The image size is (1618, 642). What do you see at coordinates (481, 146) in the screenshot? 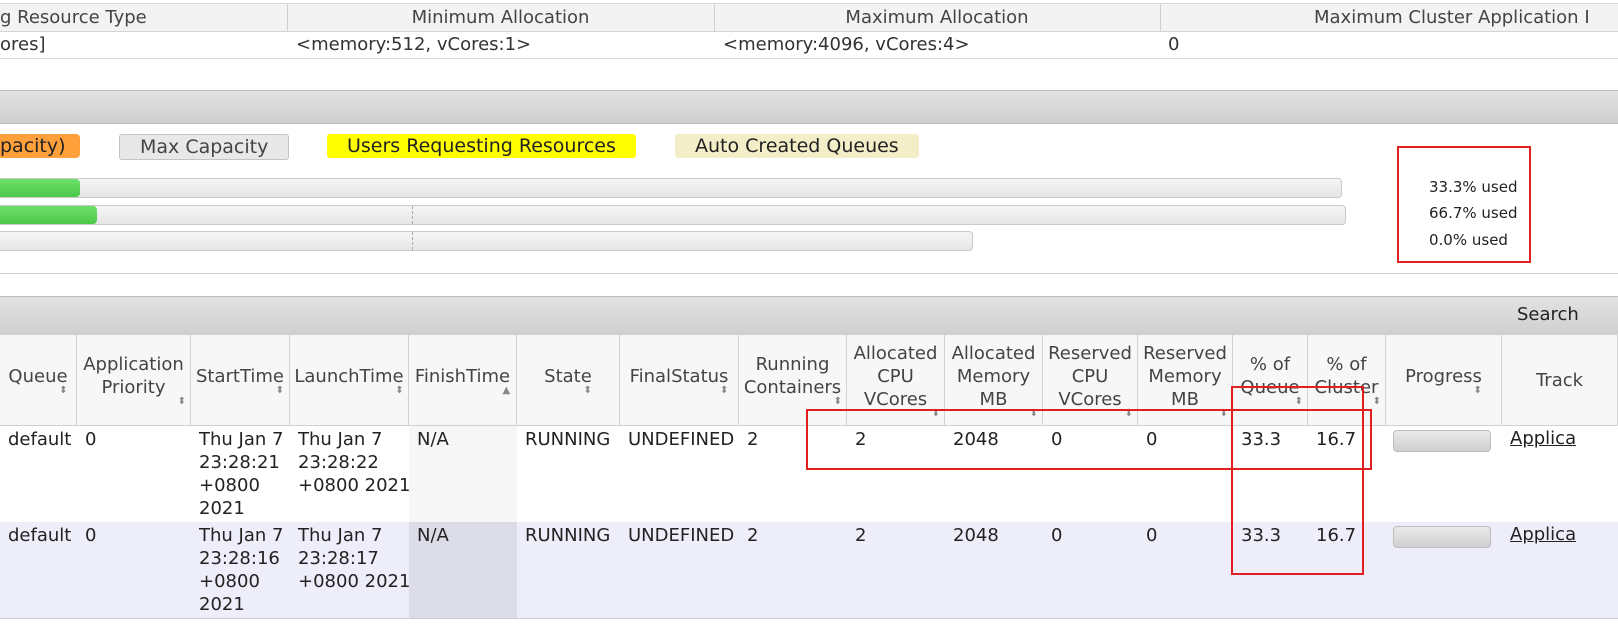
I see `legend-users-requesting: Users Requesting Resources` at bounding box center [481, 146].